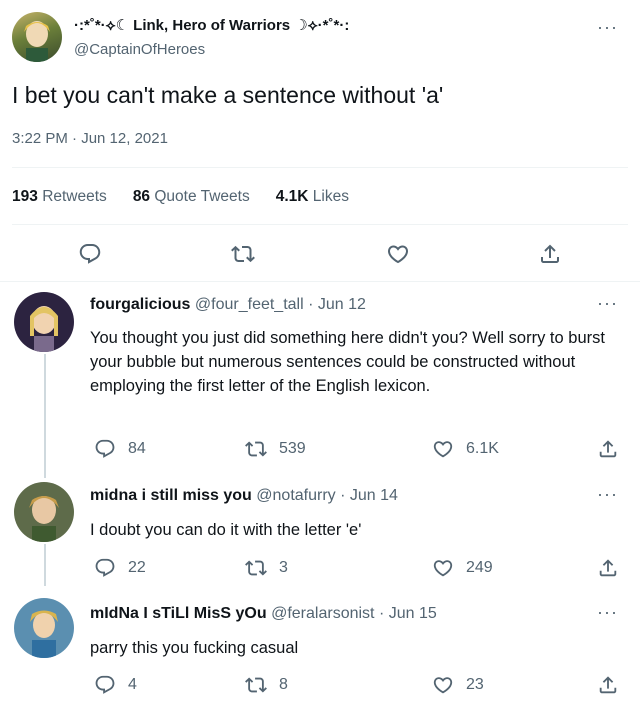 This screenshot has height=712, width=640. What do you see at coordinates (320, 451) in the screenshot?
I see `reply-action-bar: 84 539 6.1K` at bounding box center [320, 451].